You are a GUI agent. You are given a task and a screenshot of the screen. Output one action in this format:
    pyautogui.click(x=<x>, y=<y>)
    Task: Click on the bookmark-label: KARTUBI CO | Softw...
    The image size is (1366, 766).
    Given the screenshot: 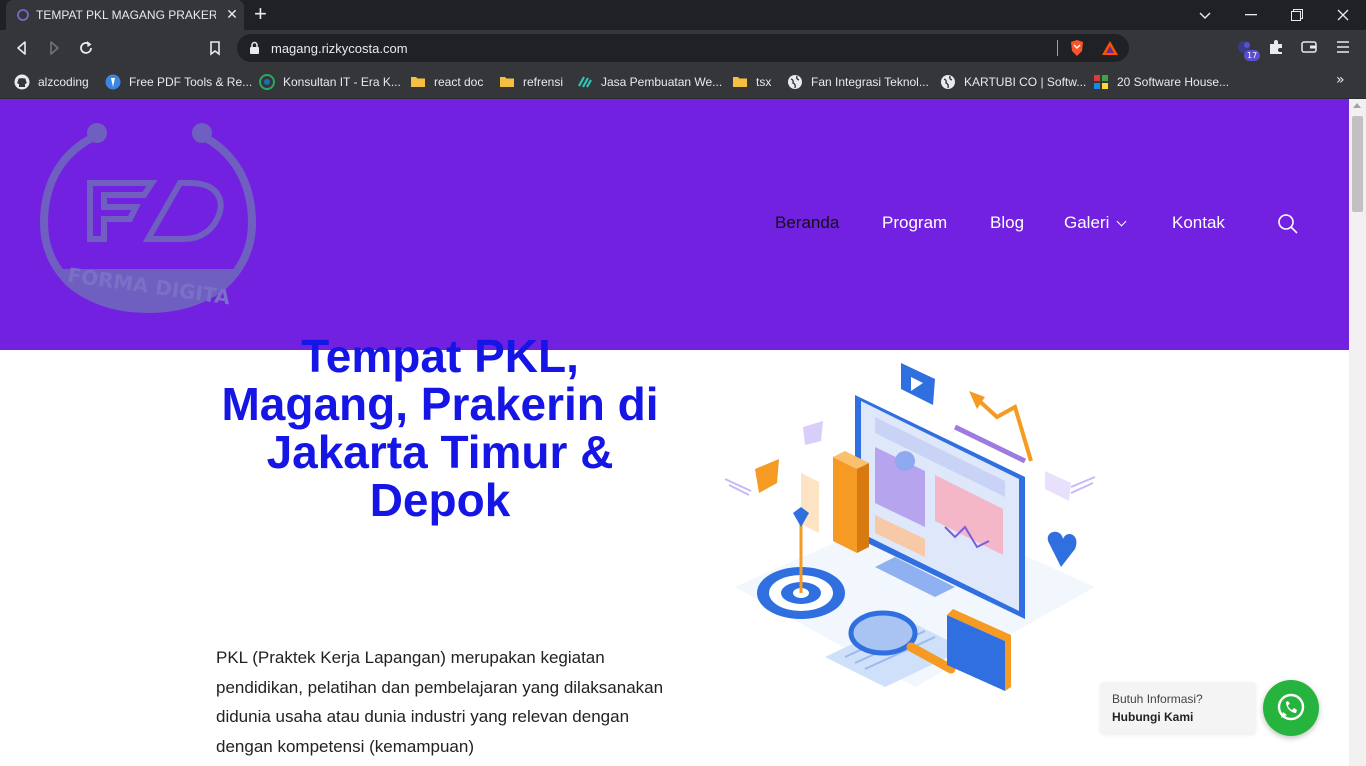 What is the action you would take?
    pyautogui.click(x=1025, y=82)
    